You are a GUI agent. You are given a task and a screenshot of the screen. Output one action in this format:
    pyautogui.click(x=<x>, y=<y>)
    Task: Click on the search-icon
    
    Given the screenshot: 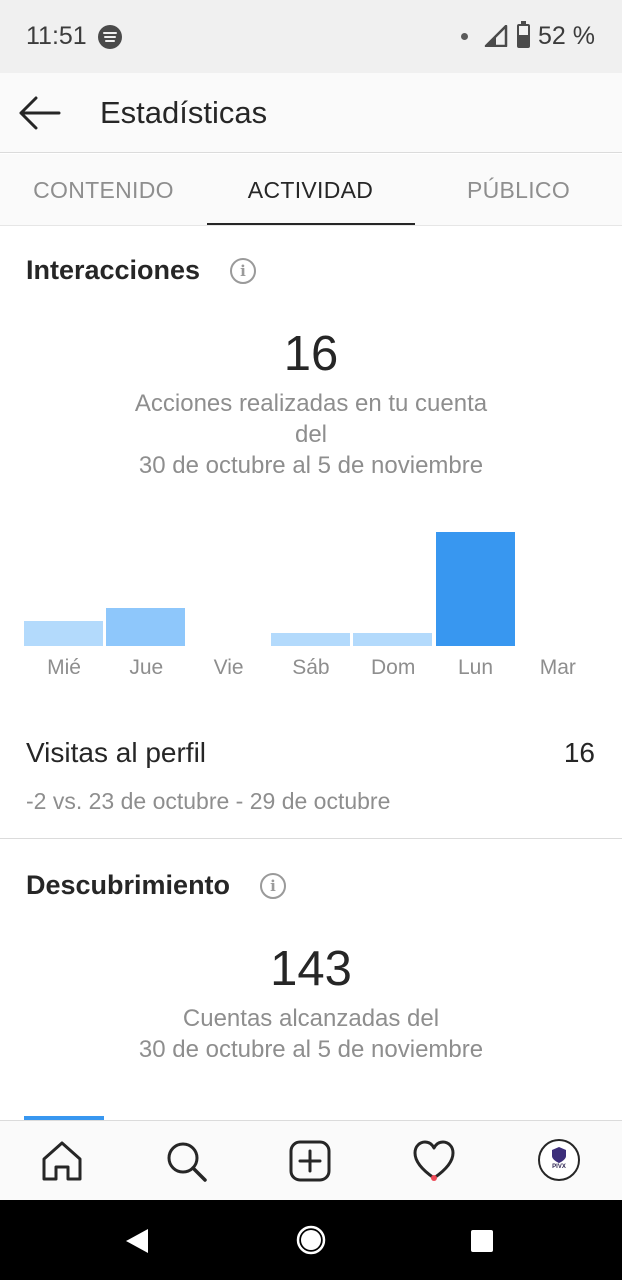 What is the action you would take?
    pyautogui.click(x=186, y=1161)
    